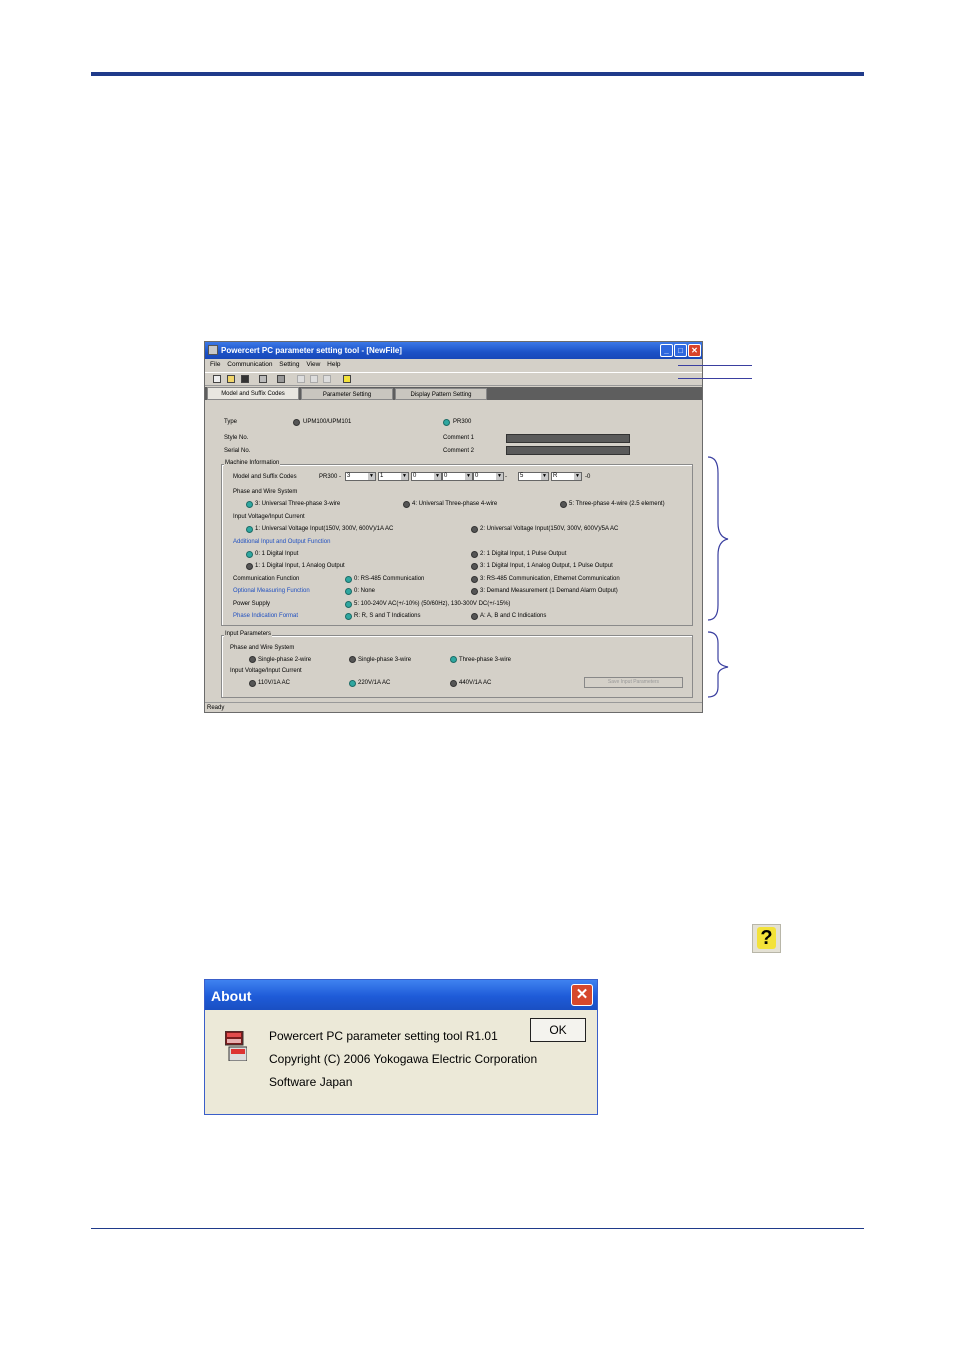 The image size is (954, 1350). I want to click on comm-func-label: Communication Function, so click(266, 579).